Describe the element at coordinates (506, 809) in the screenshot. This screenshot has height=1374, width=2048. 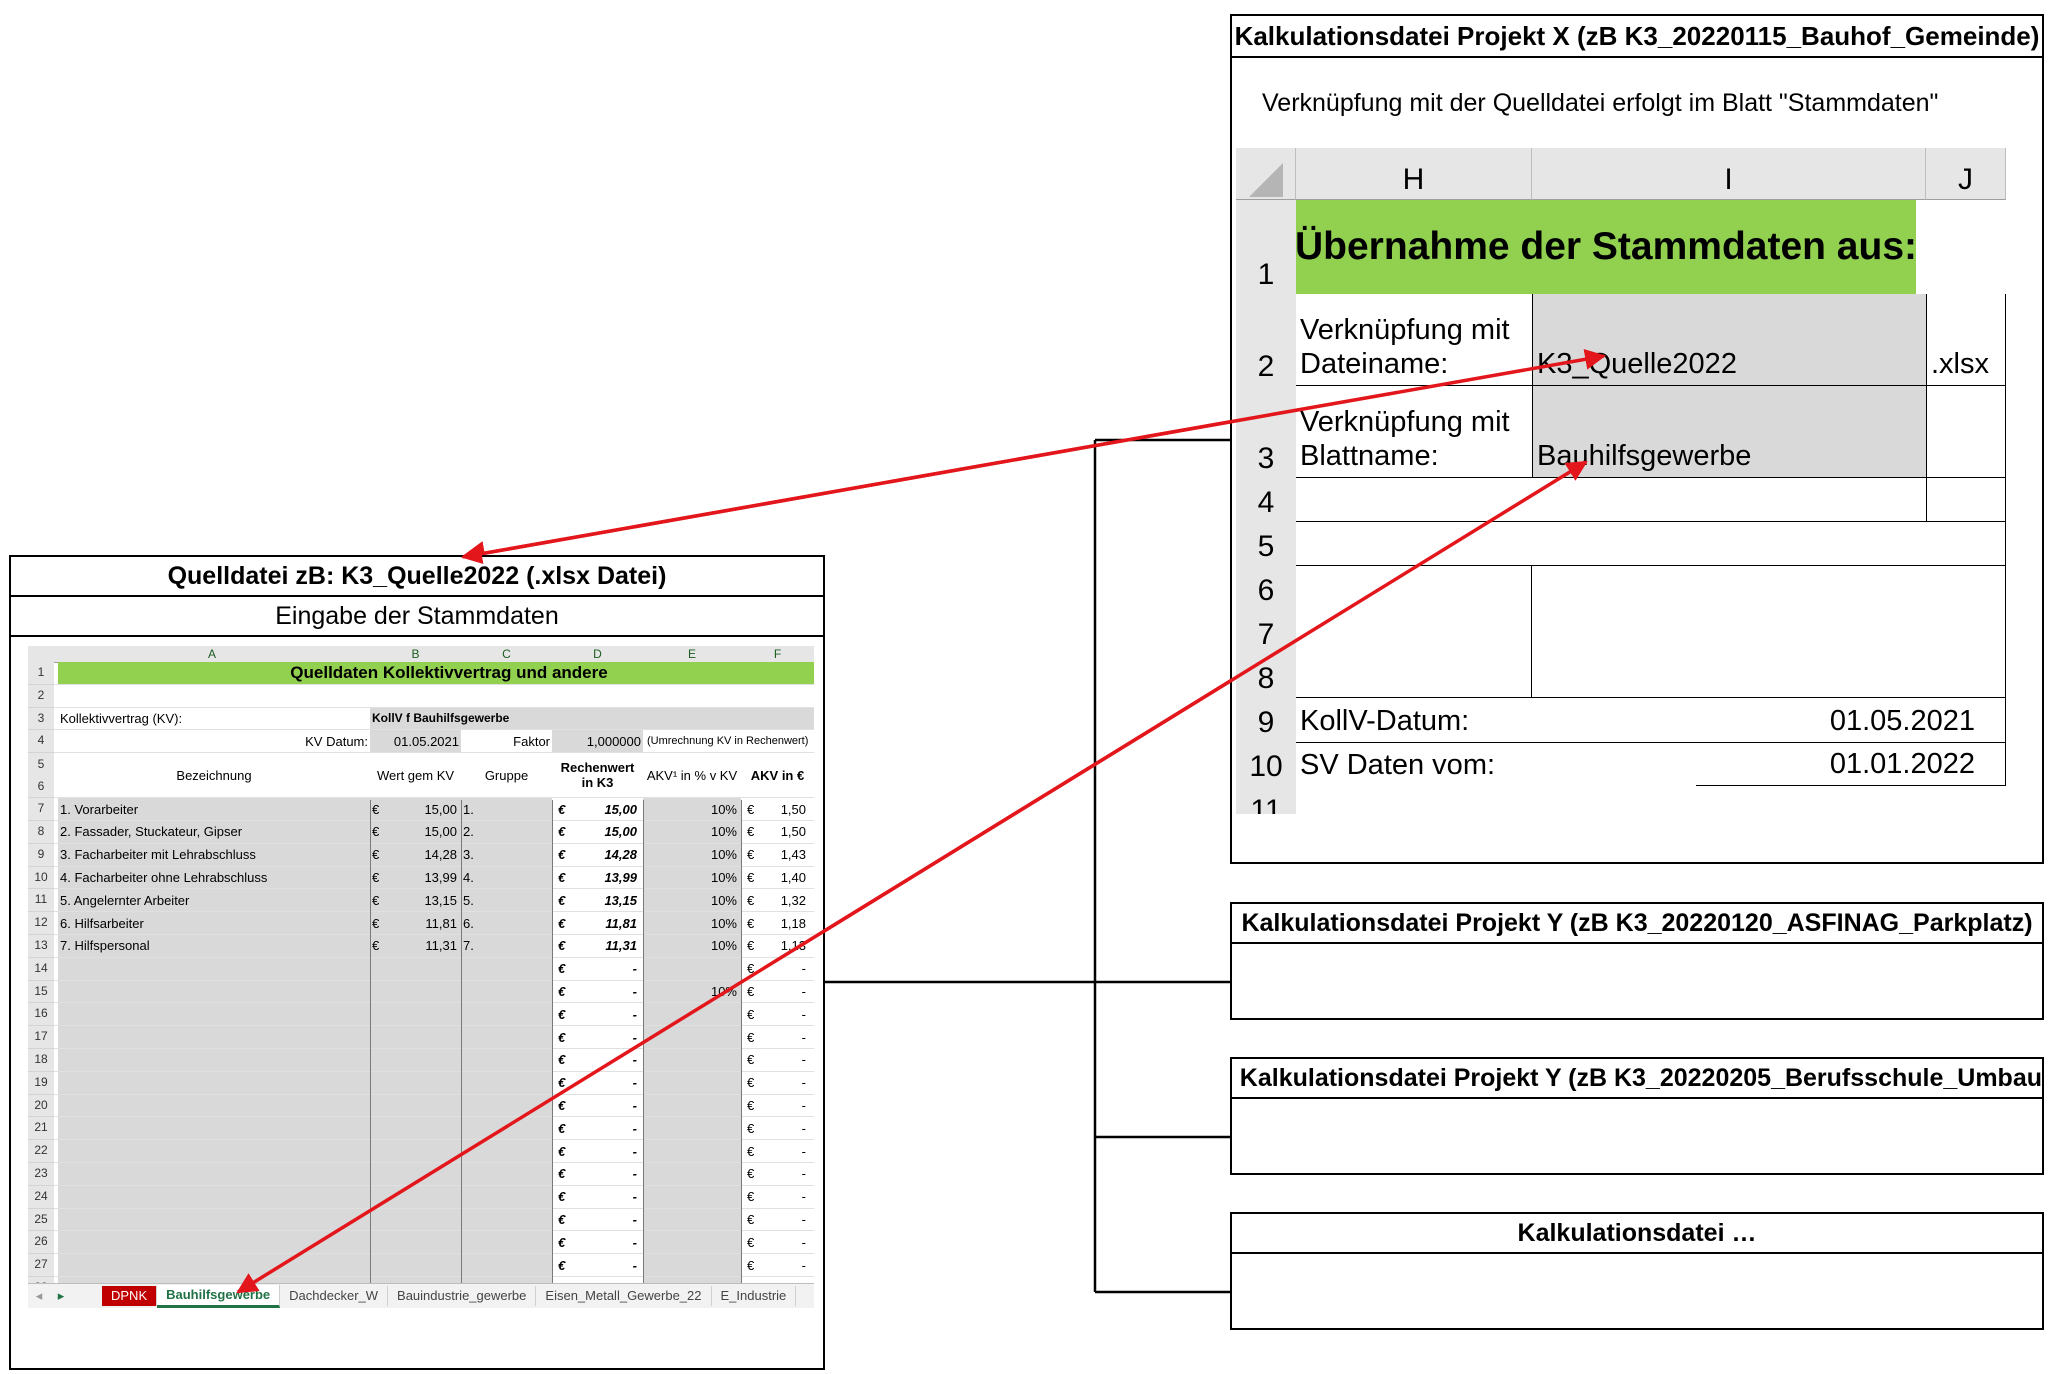
I see `gruppe-cell: 1.` at that location.